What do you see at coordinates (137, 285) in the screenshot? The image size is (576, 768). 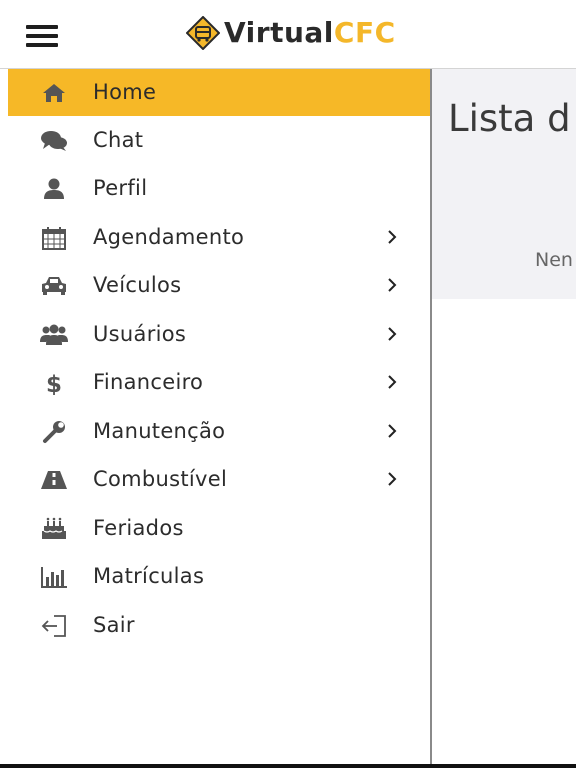 I see `sidebar-item-label: Veículos` at bounding box center [137, 285].